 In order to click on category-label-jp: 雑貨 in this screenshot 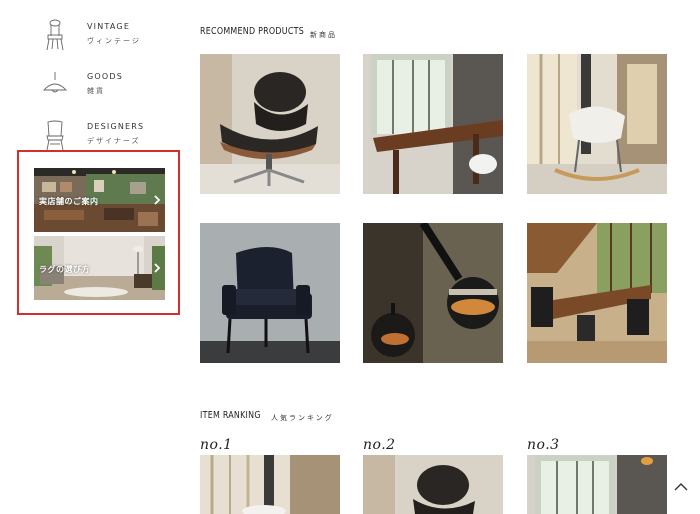, I will do `click(96, 91)`.